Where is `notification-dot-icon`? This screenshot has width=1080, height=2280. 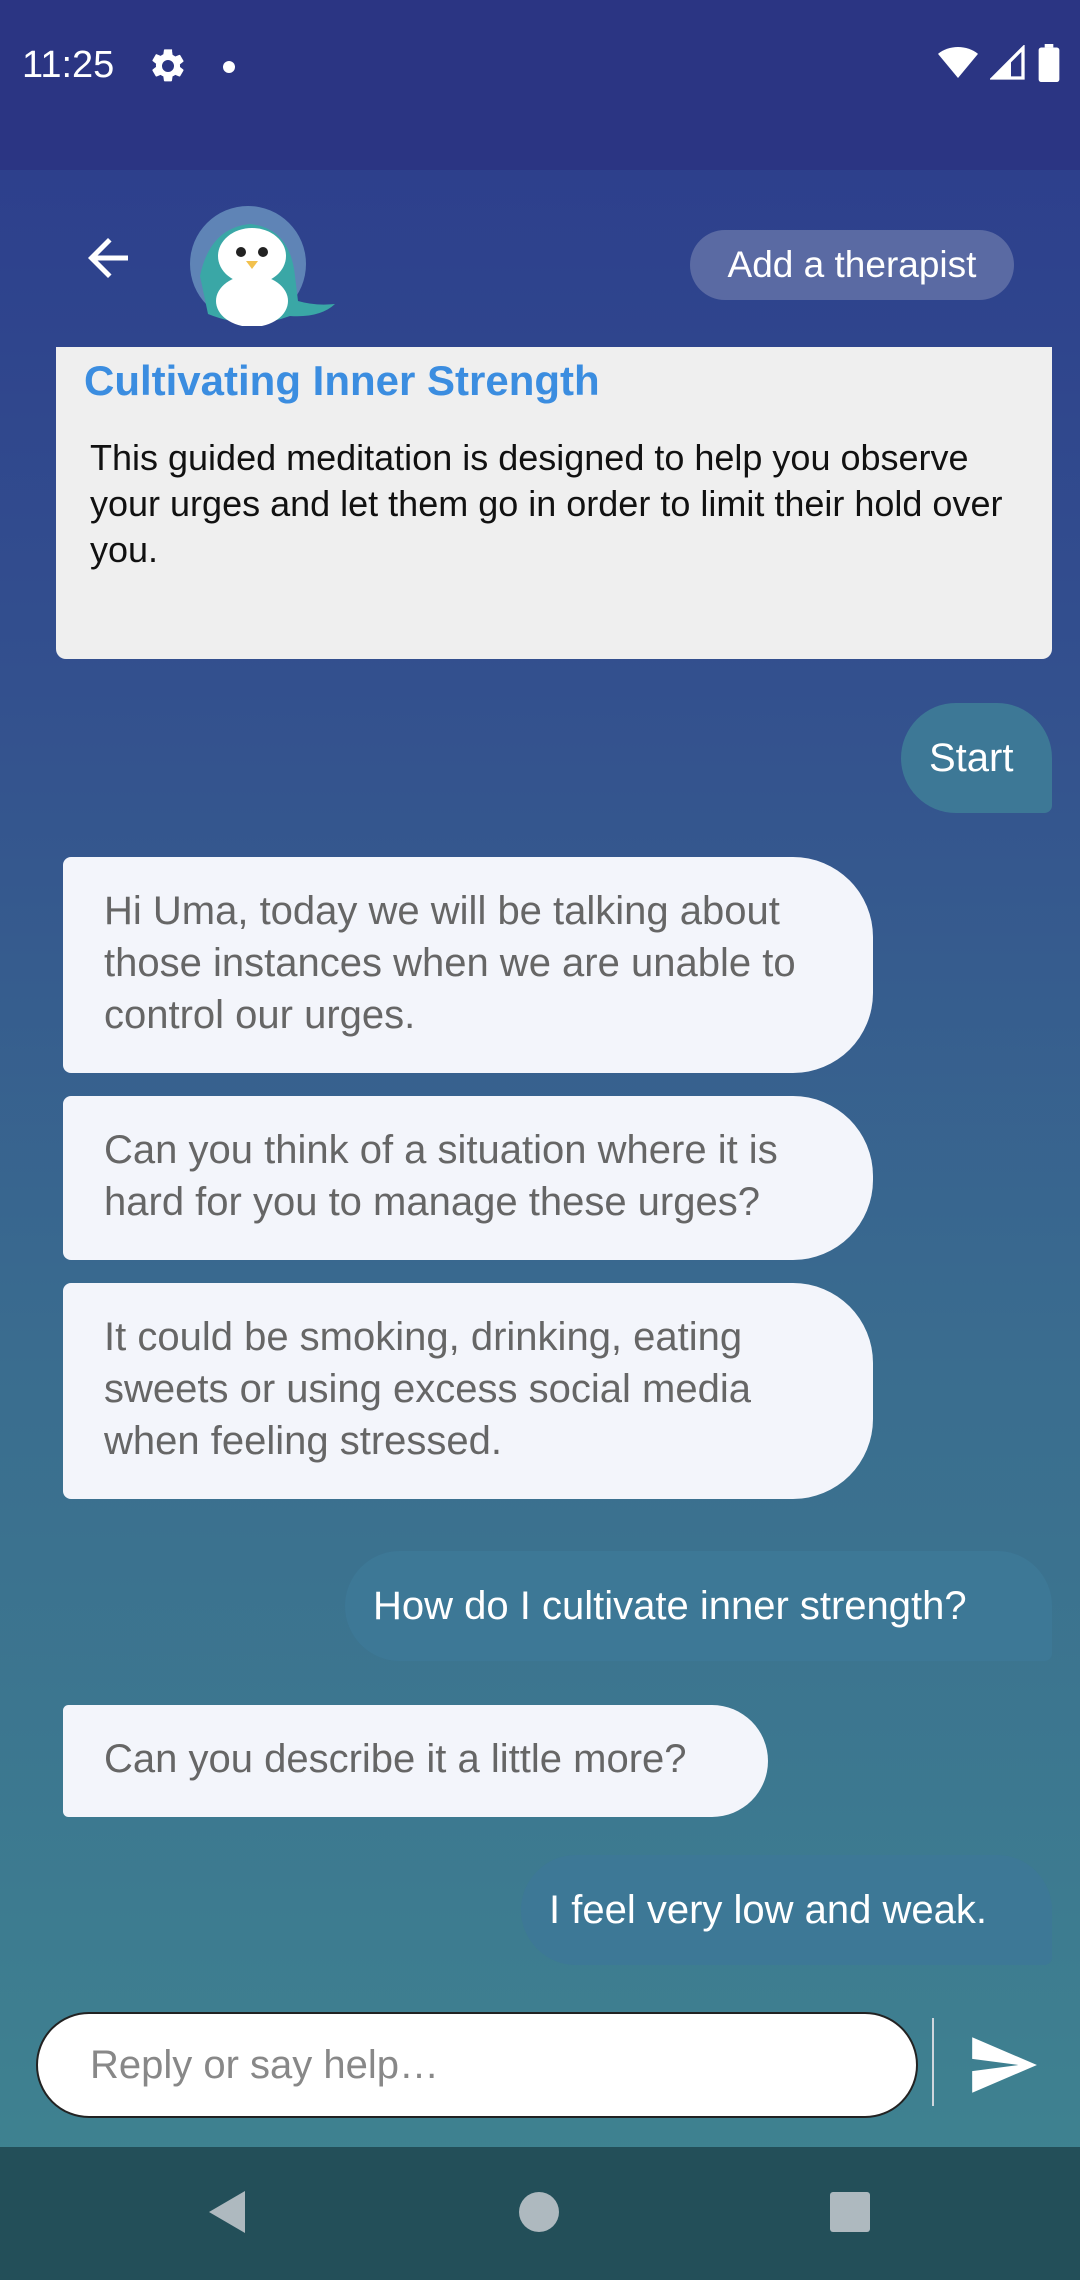 notification-dot-icon is located at coordinates (229, 67).